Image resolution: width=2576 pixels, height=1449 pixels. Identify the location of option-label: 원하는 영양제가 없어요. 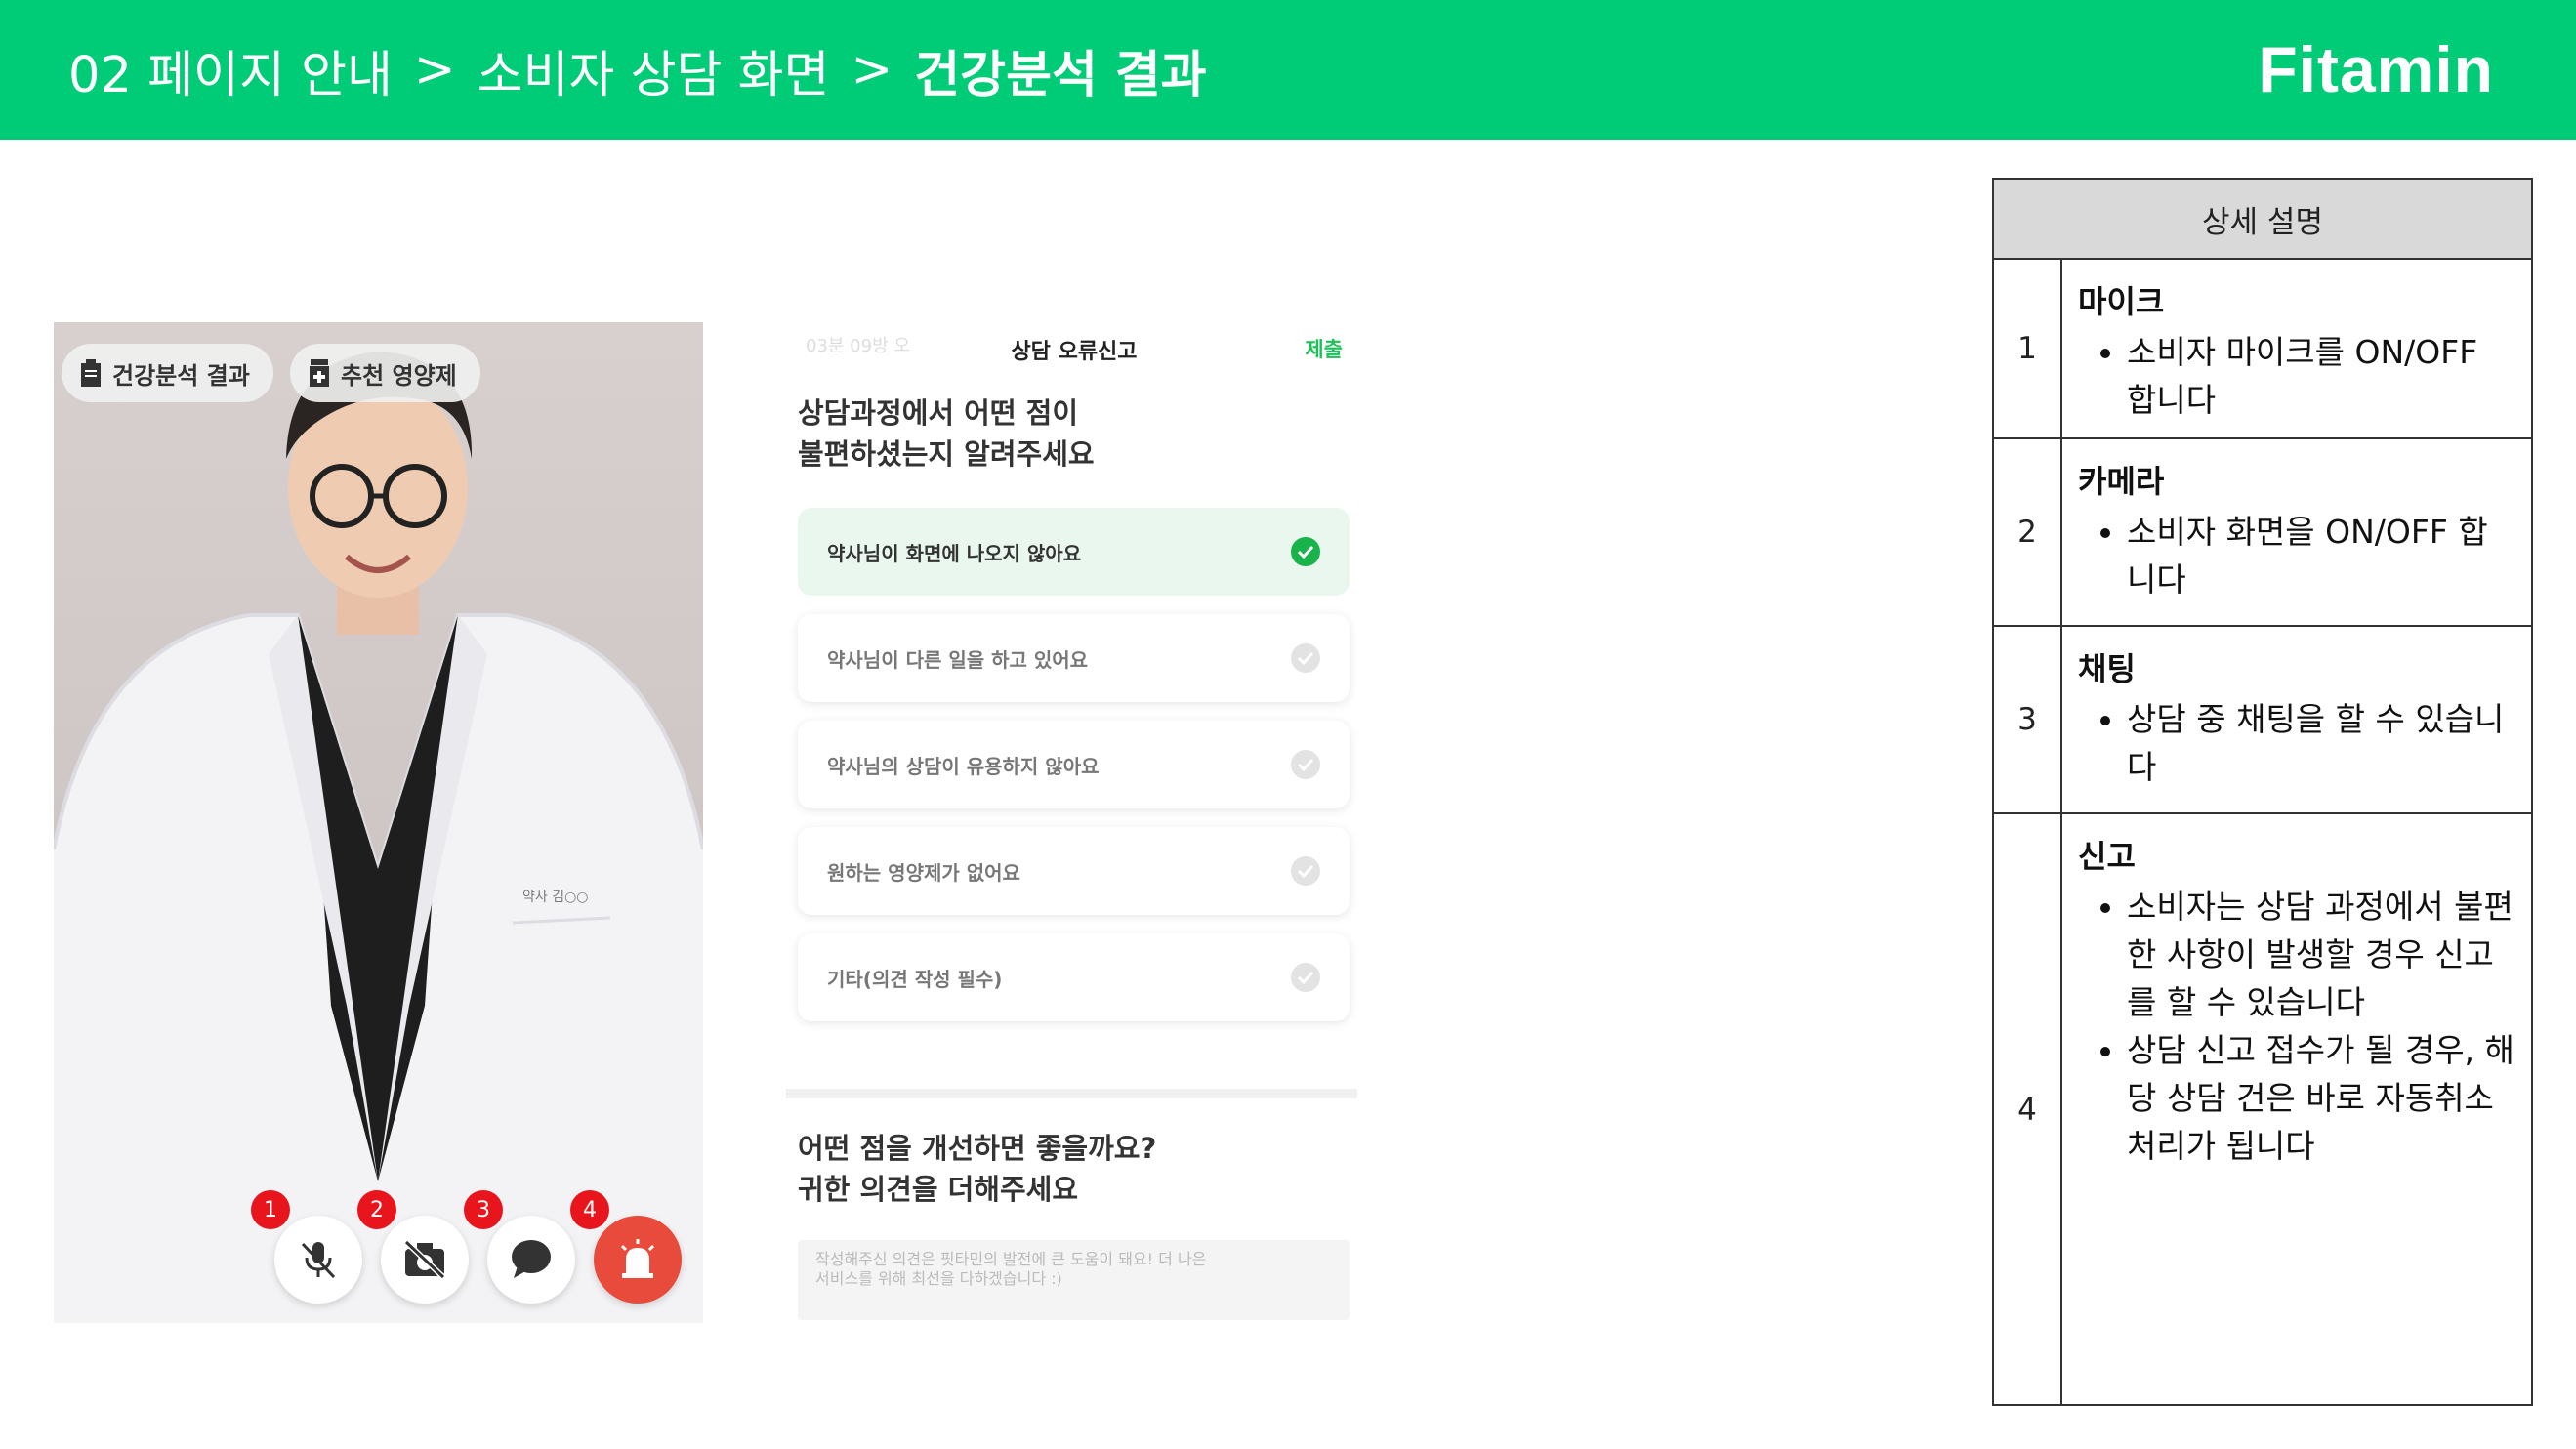
(923, 872).